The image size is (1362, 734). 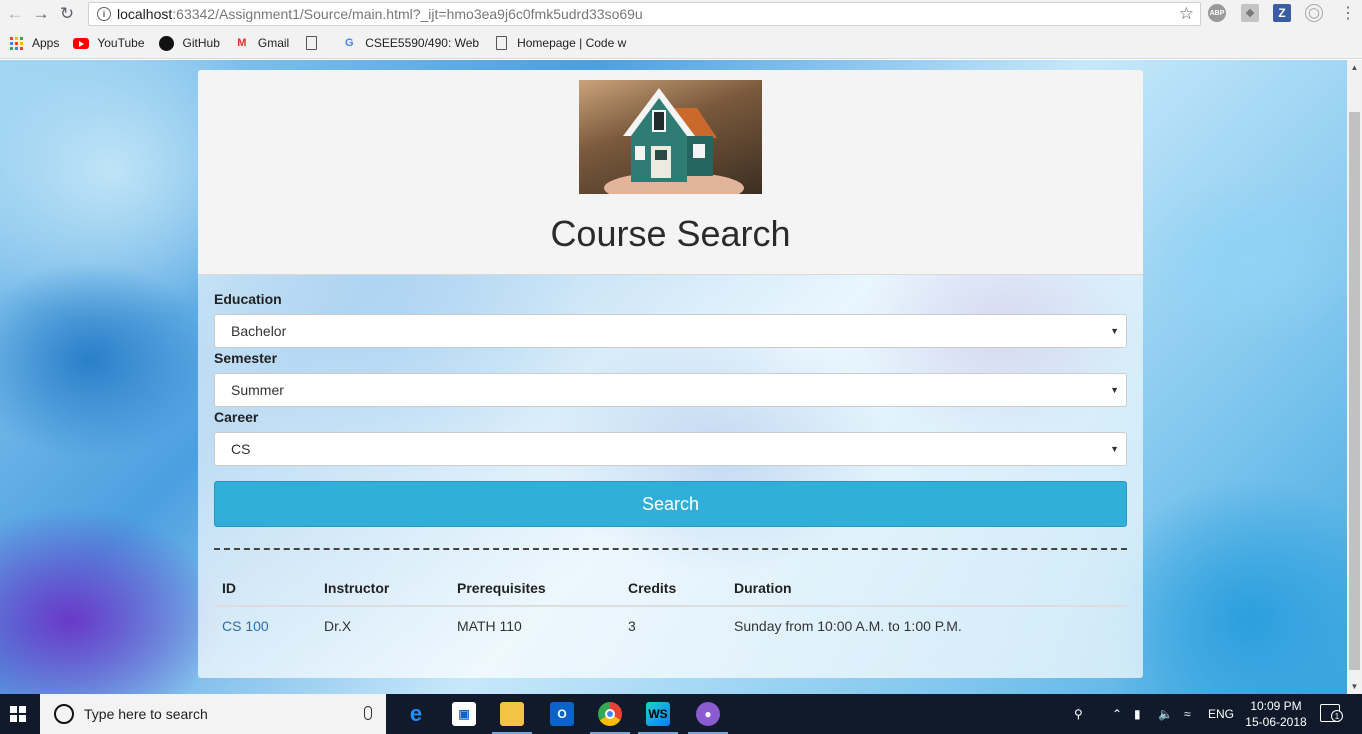 What do you see at coordinates (1354, 391) in the screenshot?
I see `scroll-thumb` at bounding box center [1354, 391].